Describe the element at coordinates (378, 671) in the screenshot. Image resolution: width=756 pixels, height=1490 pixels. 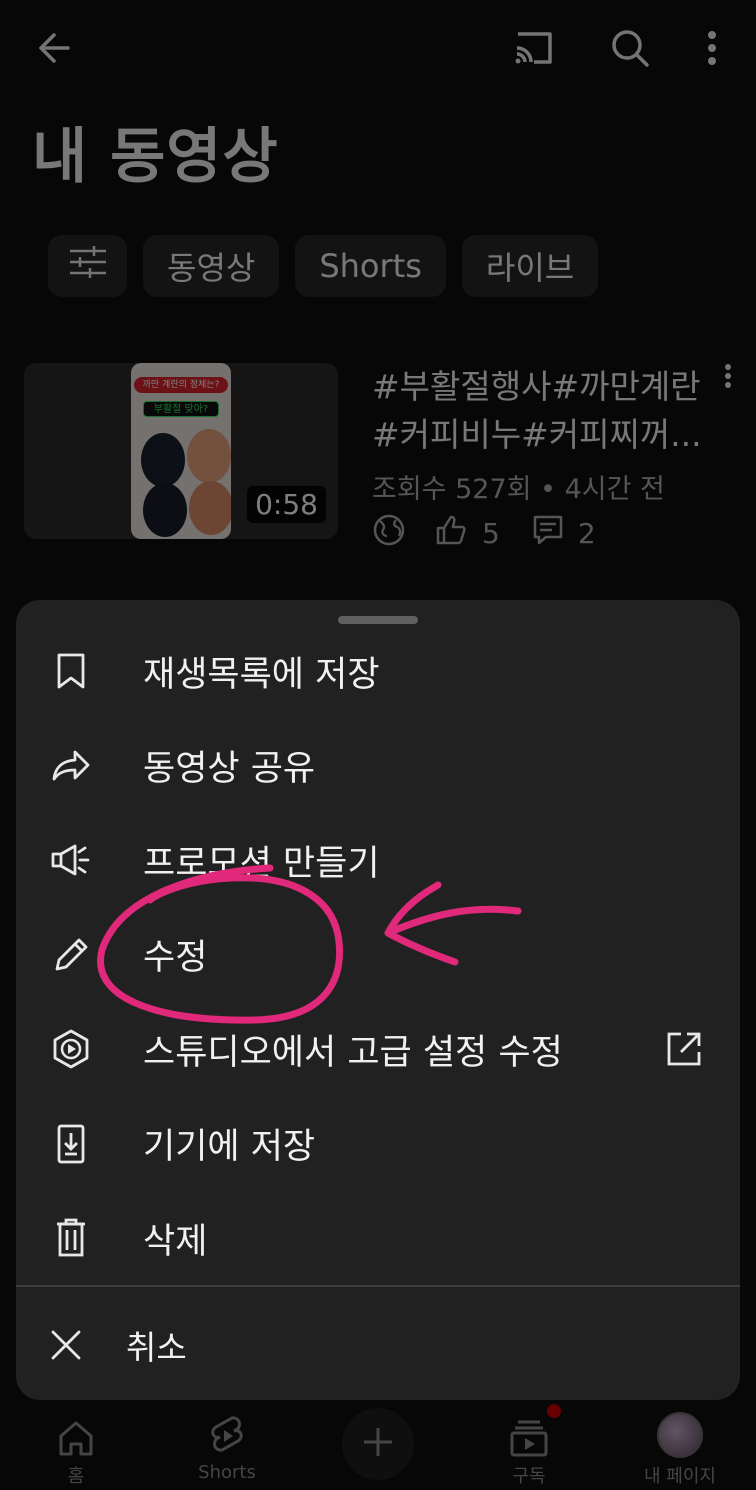
I see `menu-item-save-to-playlist: 재생목록에 저장` at that location.